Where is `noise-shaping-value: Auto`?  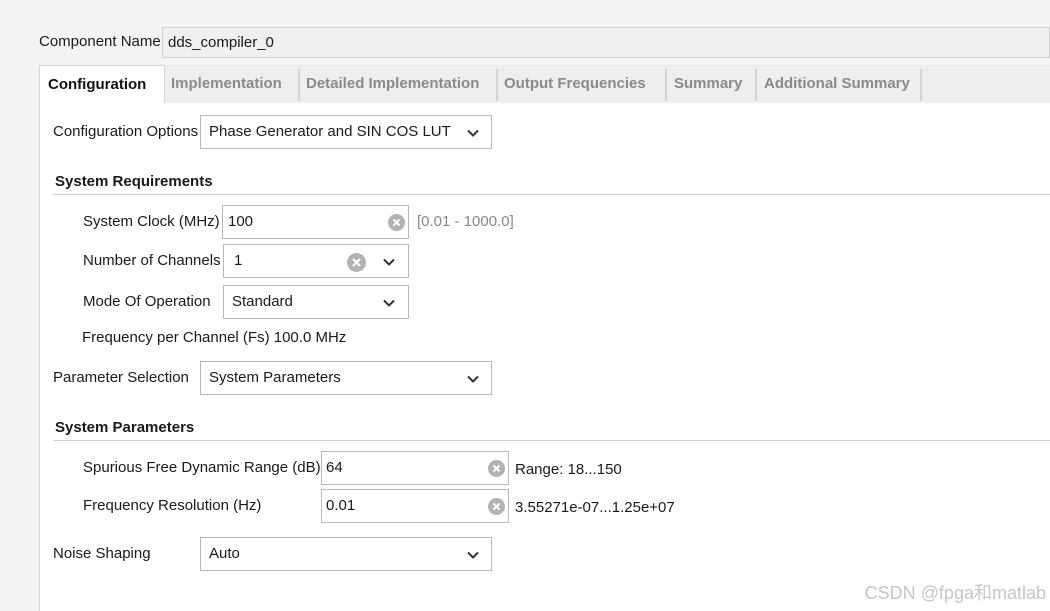
noise-shaping-value: Auto is located at coordinates (224, 553).